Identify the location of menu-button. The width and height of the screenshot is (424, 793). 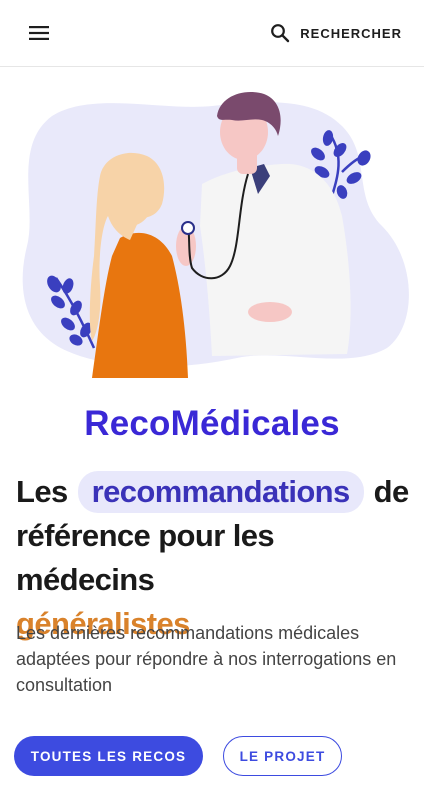
(39, 33).